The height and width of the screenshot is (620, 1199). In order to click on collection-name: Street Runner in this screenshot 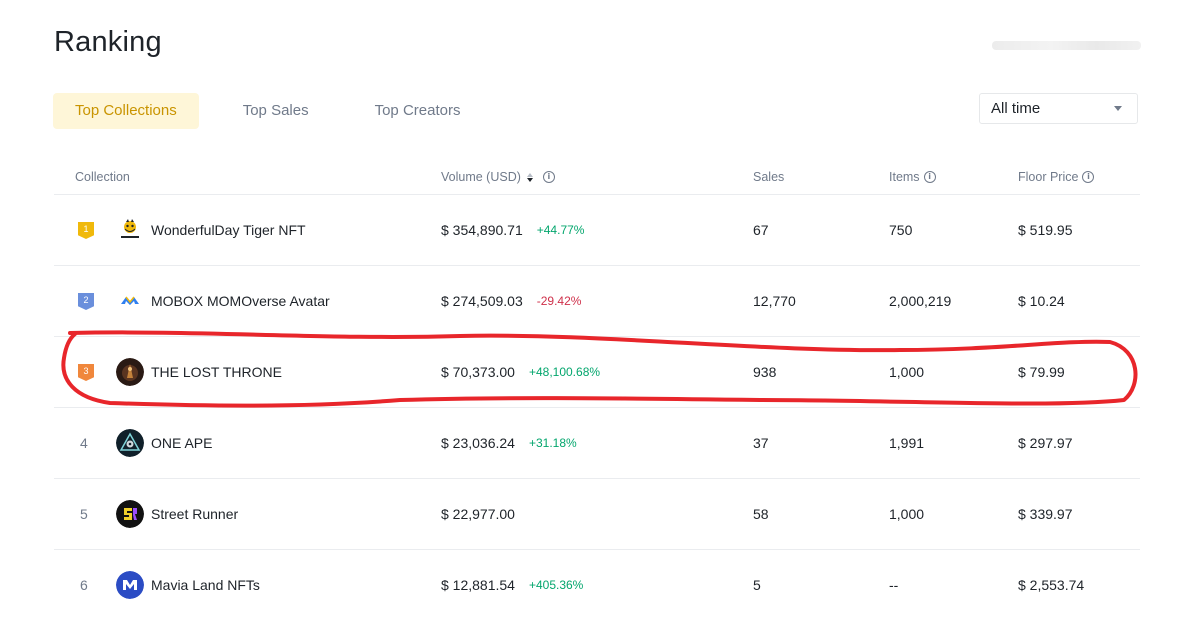, I will do `click(194, 514)`.